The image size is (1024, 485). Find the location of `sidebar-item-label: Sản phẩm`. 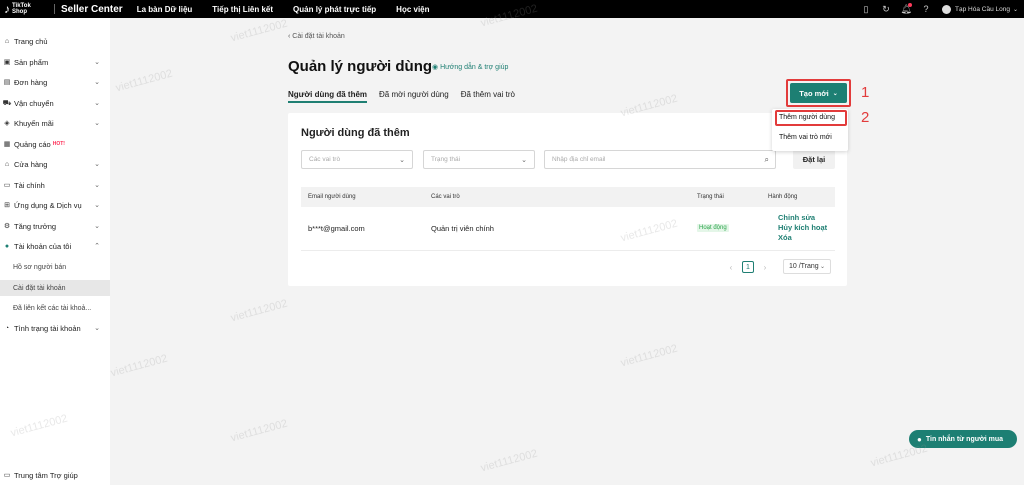

sidebar-item-label: Sản phẩm is located at coordinates (31, 62).